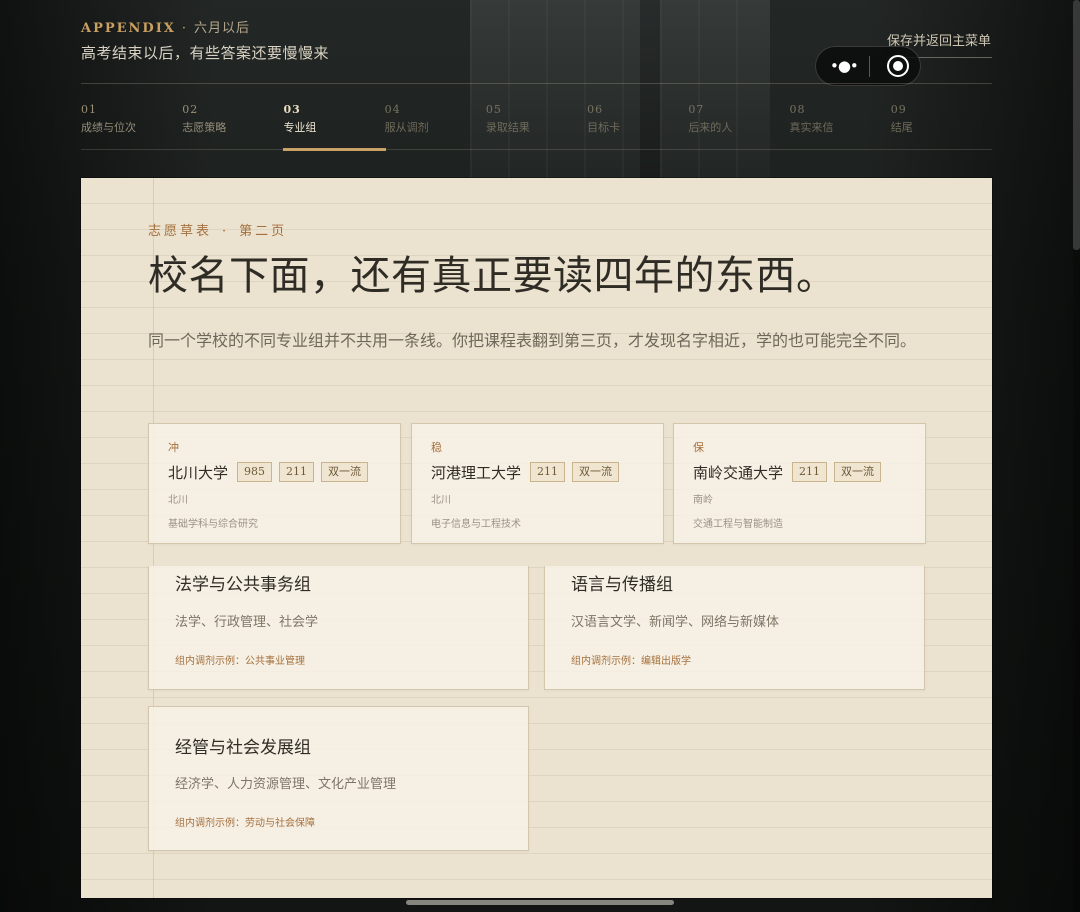  I want to click on step-number: 05, so click(493, 109).